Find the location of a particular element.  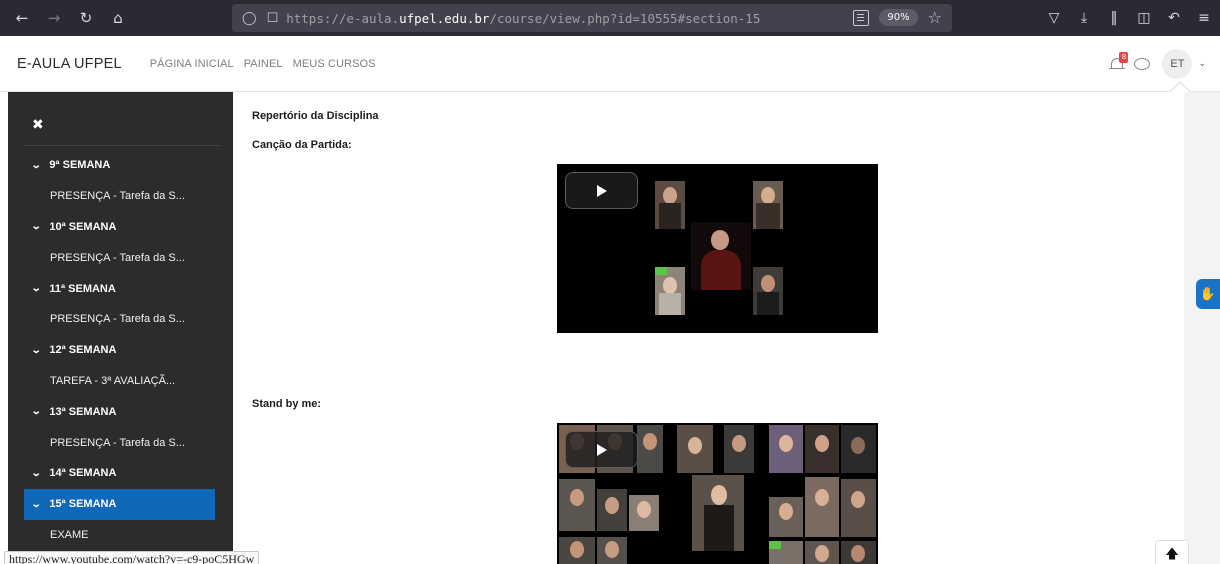

back-to-top-button: 🡅 is located at coordinates (1172, 552).